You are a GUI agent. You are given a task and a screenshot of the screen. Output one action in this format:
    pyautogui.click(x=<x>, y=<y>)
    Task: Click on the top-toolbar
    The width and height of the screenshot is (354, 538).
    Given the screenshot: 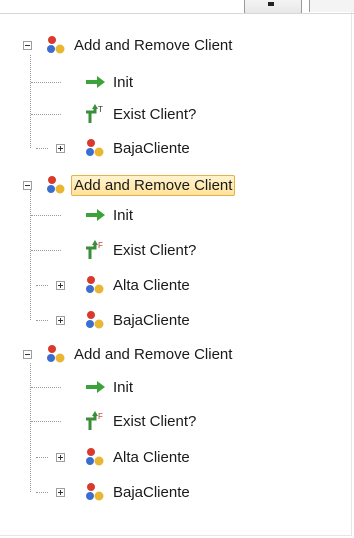 What is the action you would take?
    pyautogui.click(x=177, y=7)
    